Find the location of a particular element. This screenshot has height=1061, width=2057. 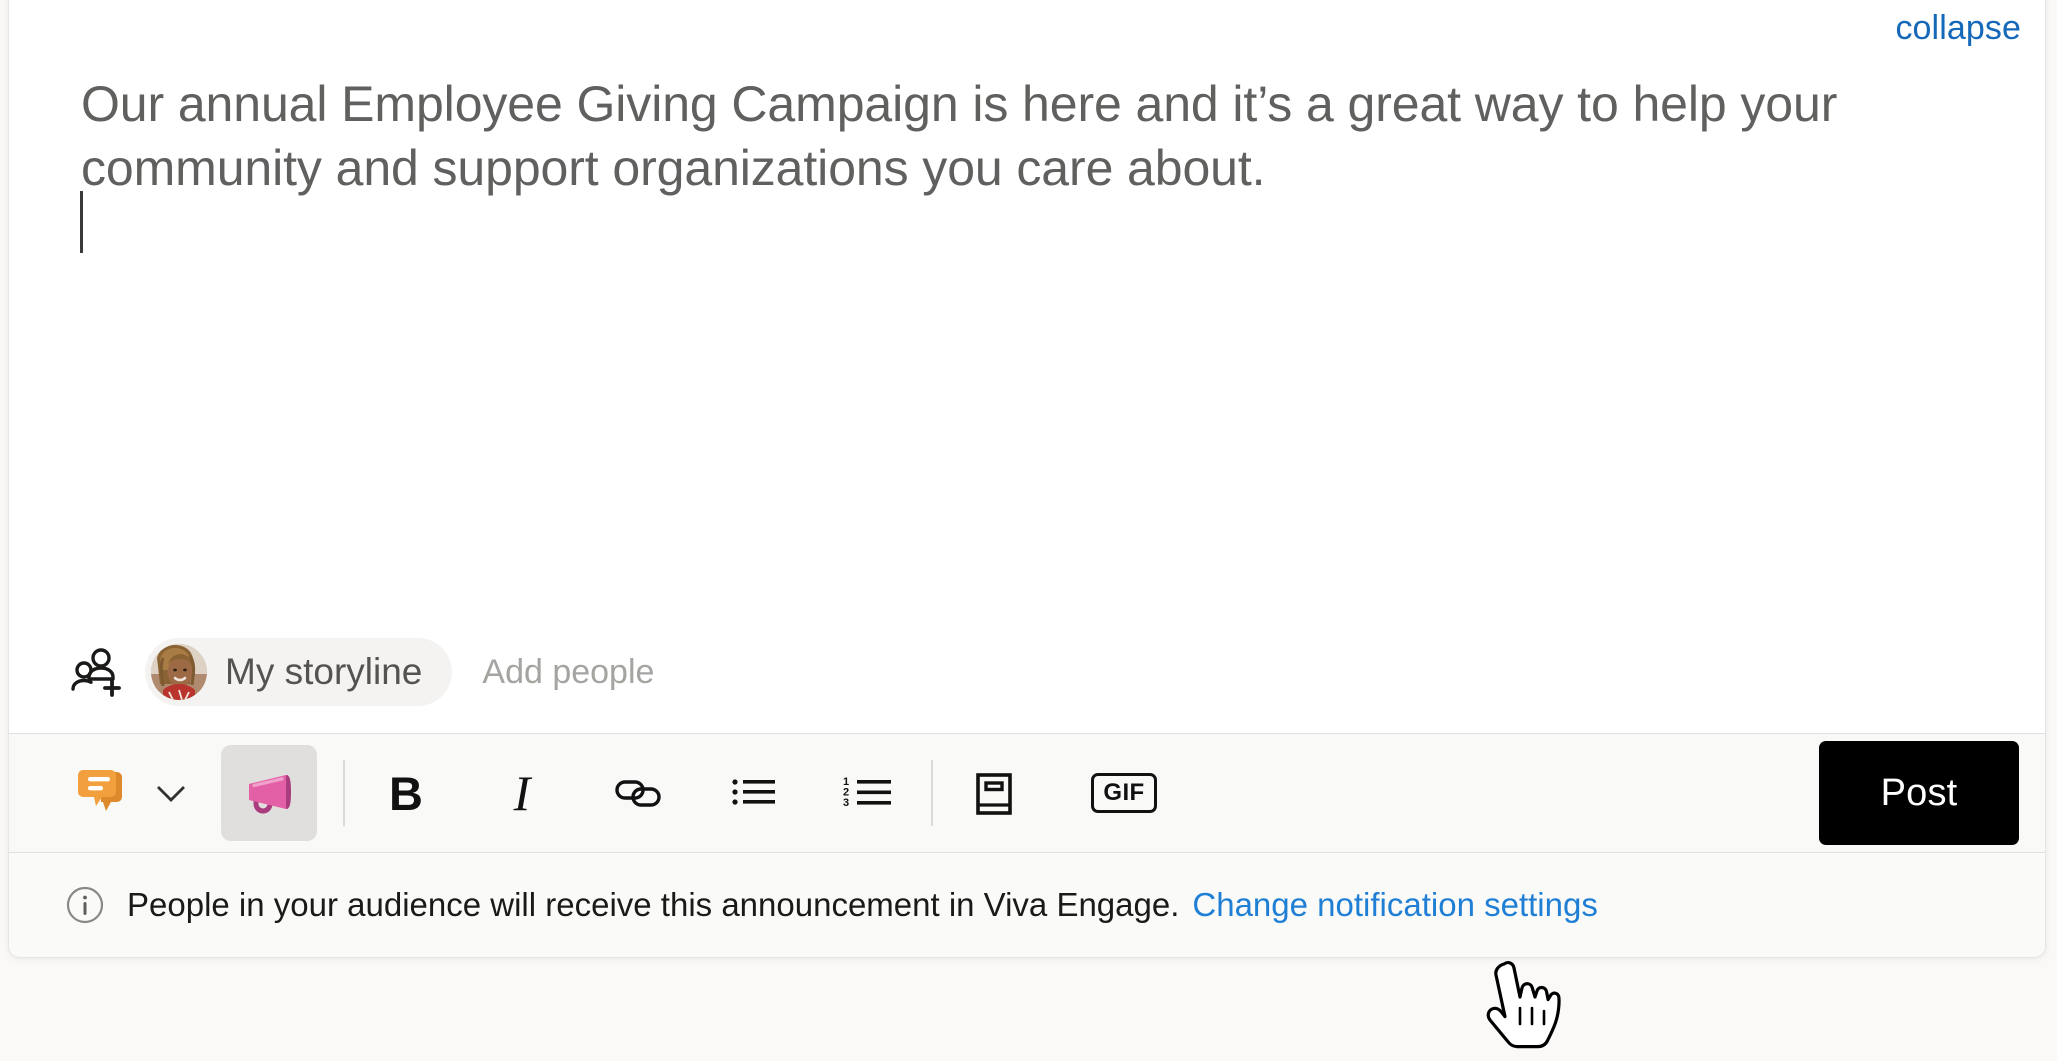

link-chain-icon is located at coordinates (638, 793).